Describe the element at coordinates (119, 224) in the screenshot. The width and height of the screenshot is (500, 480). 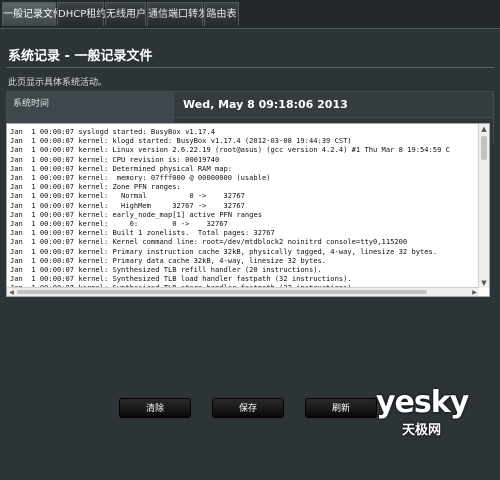
I see `log-line: Jan 1 00:00:07 kernel: 0: 0 -> 32767` at that location.